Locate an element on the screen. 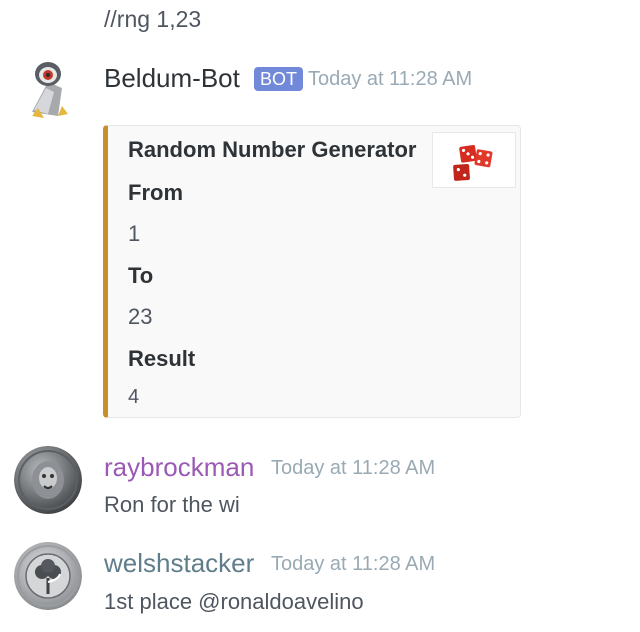 This screenshot has width=640, height=632. raybrockman-avatar is located at coordinates (48, 480).